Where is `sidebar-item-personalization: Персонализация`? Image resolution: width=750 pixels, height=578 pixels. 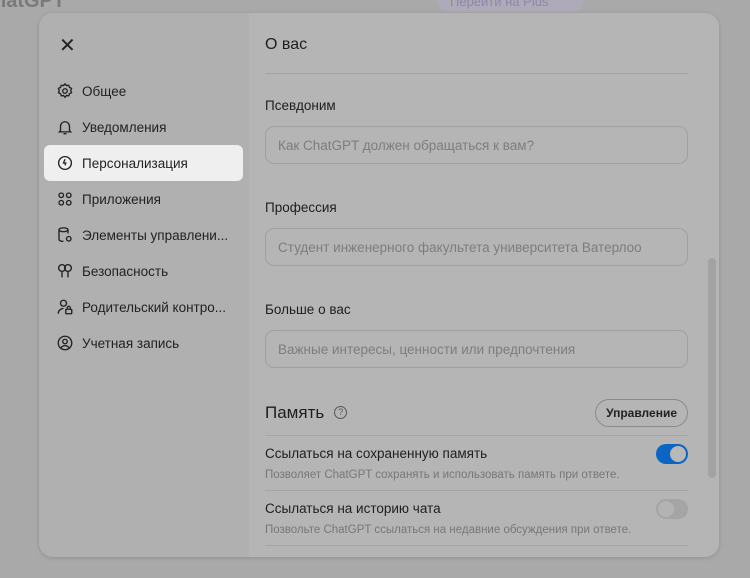
sidebar-item-personalization: Персонализация is located at coordinates (143, 163).